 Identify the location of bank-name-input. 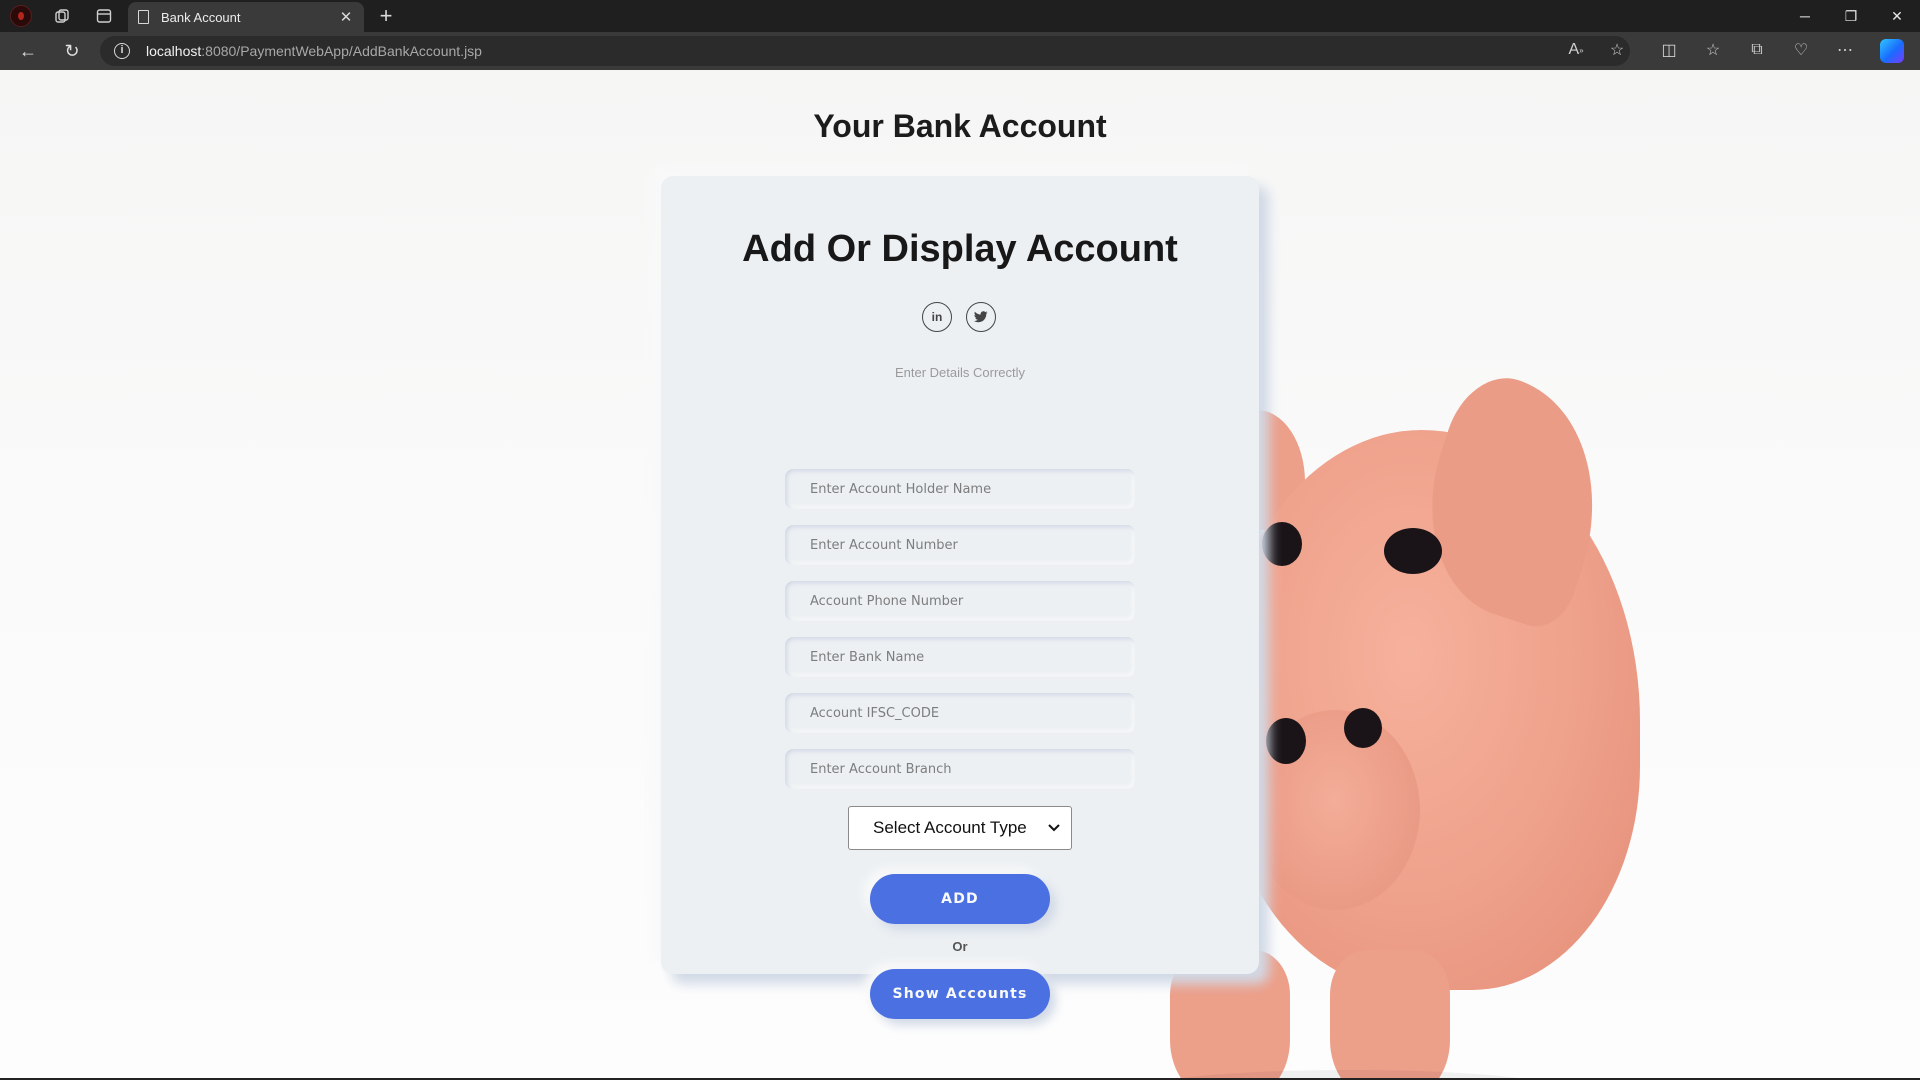
(960, 657).